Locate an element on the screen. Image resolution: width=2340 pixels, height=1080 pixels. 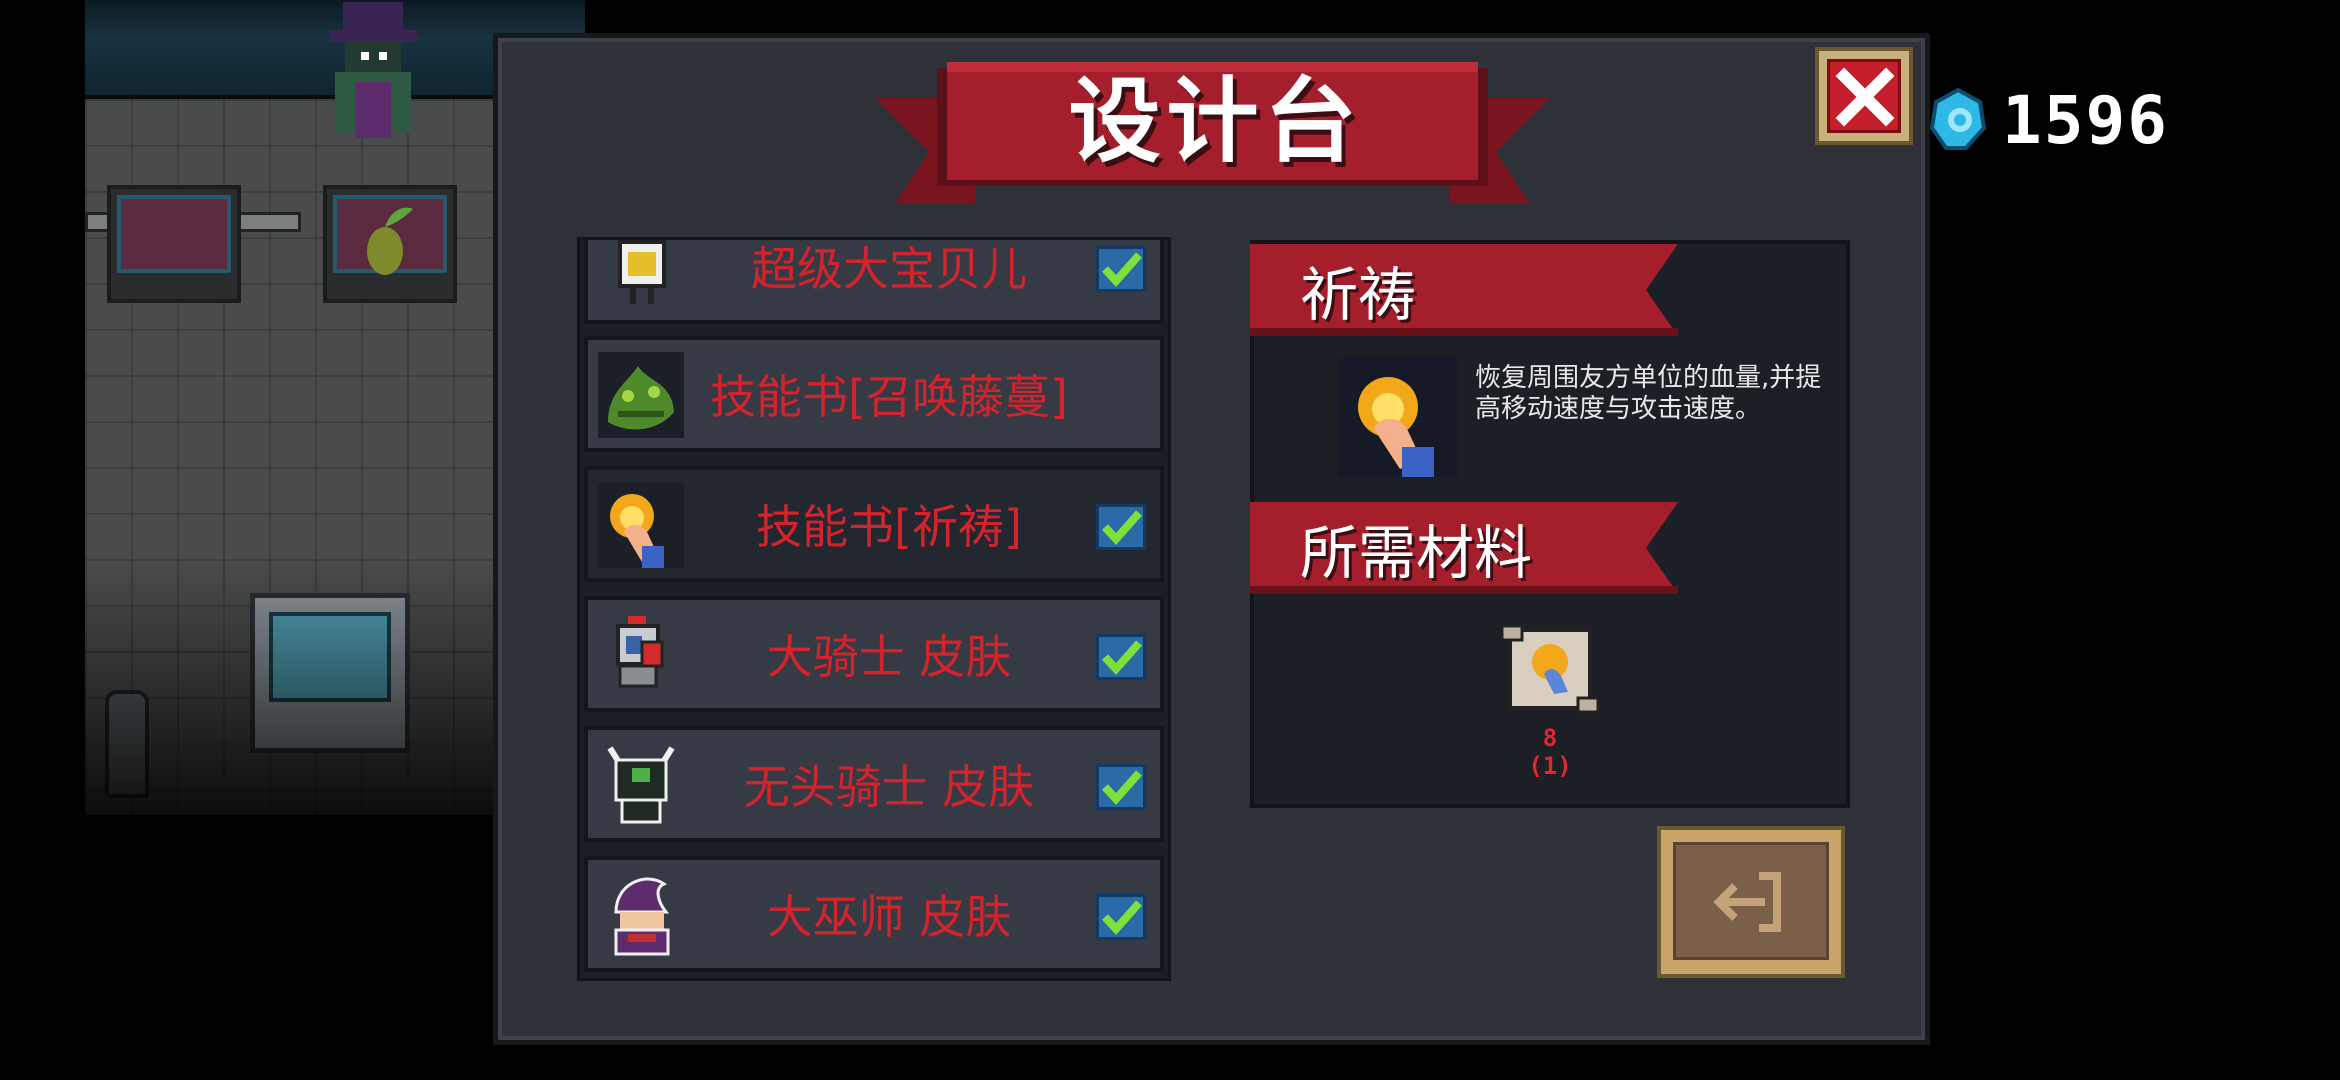
recipe-item-wizard-skin: 大巫师 皮肤 is located at coordinates (874, 914).